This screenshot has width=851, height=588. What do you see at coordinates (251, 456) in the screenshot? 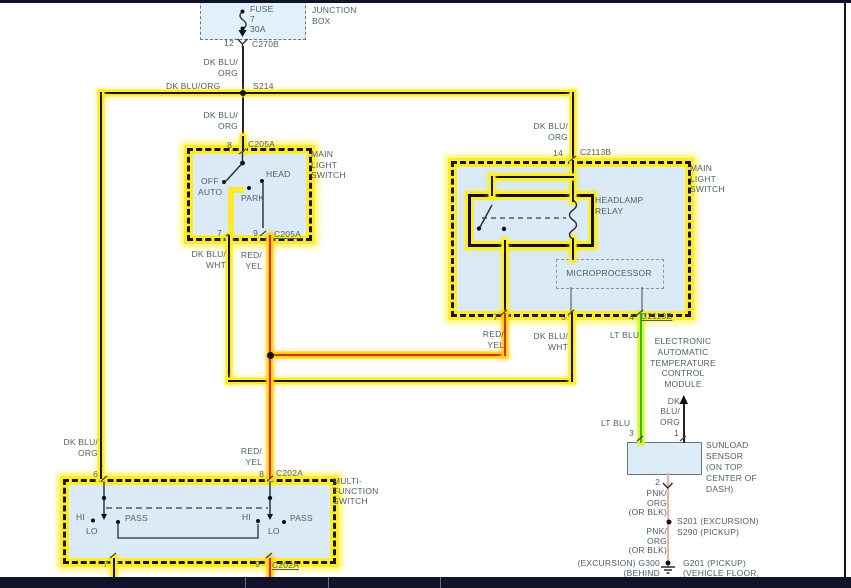
I see `label-red-yel-3: RED/ YEL` at bounding box center [251, 456].